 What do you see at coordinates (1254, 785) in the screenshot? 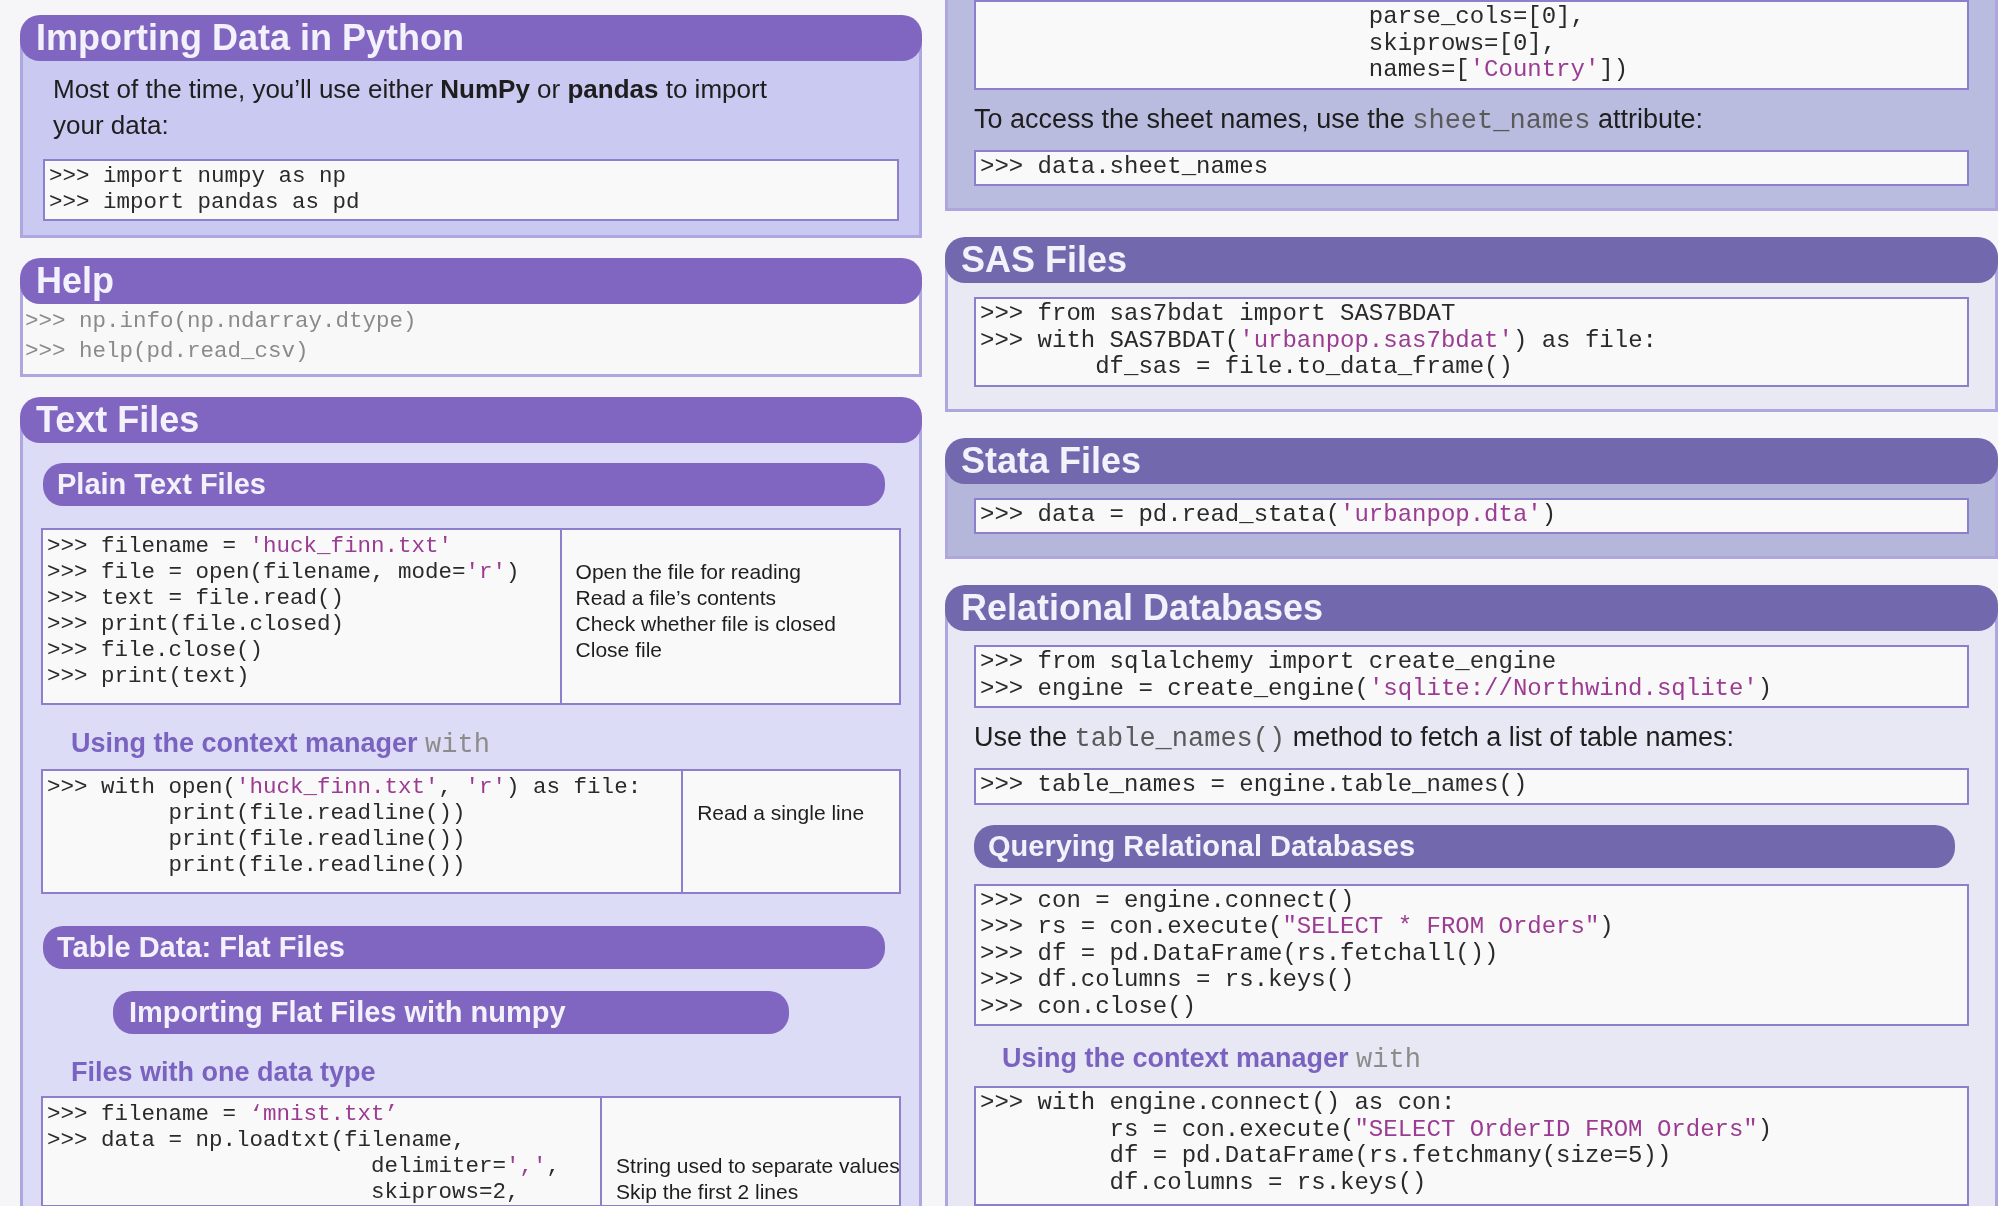
I see `code-line: >>> table_names = engine.table_names()` at bounding box center [1254, 785].